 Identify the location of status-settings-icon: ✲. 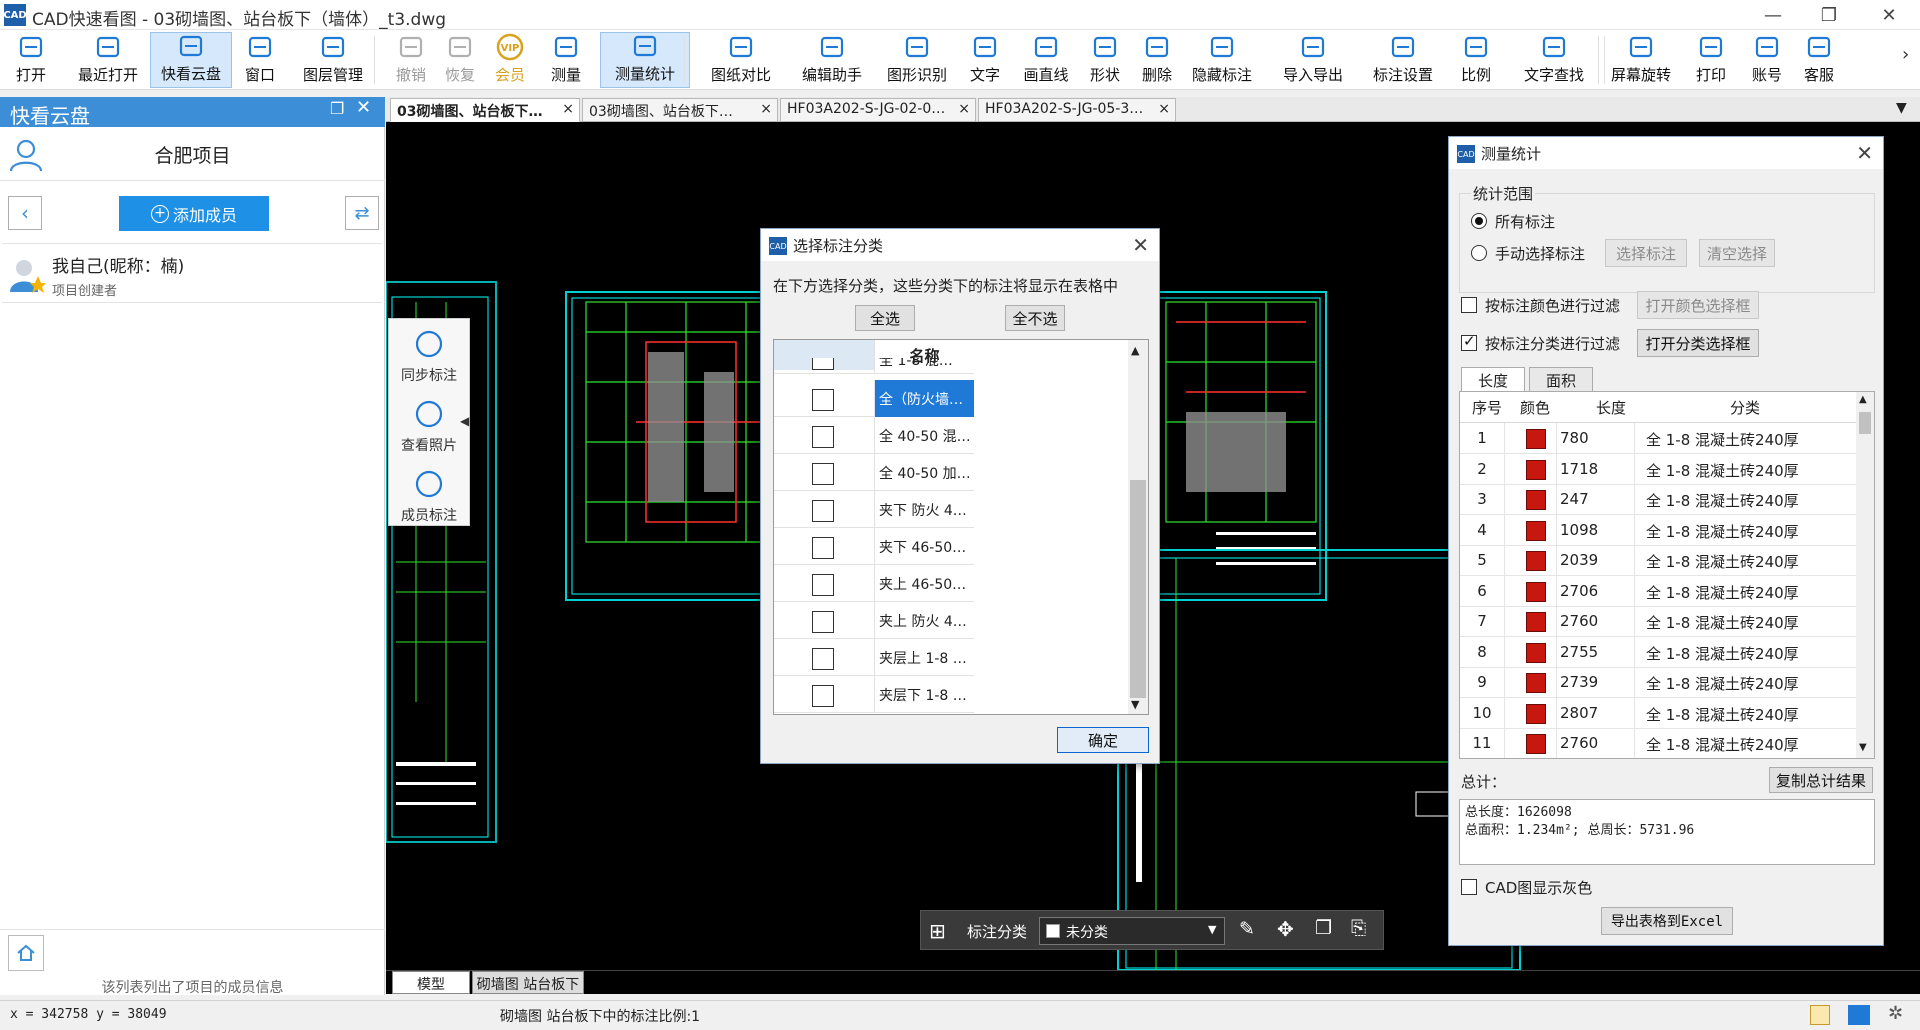
(1895, 1013).